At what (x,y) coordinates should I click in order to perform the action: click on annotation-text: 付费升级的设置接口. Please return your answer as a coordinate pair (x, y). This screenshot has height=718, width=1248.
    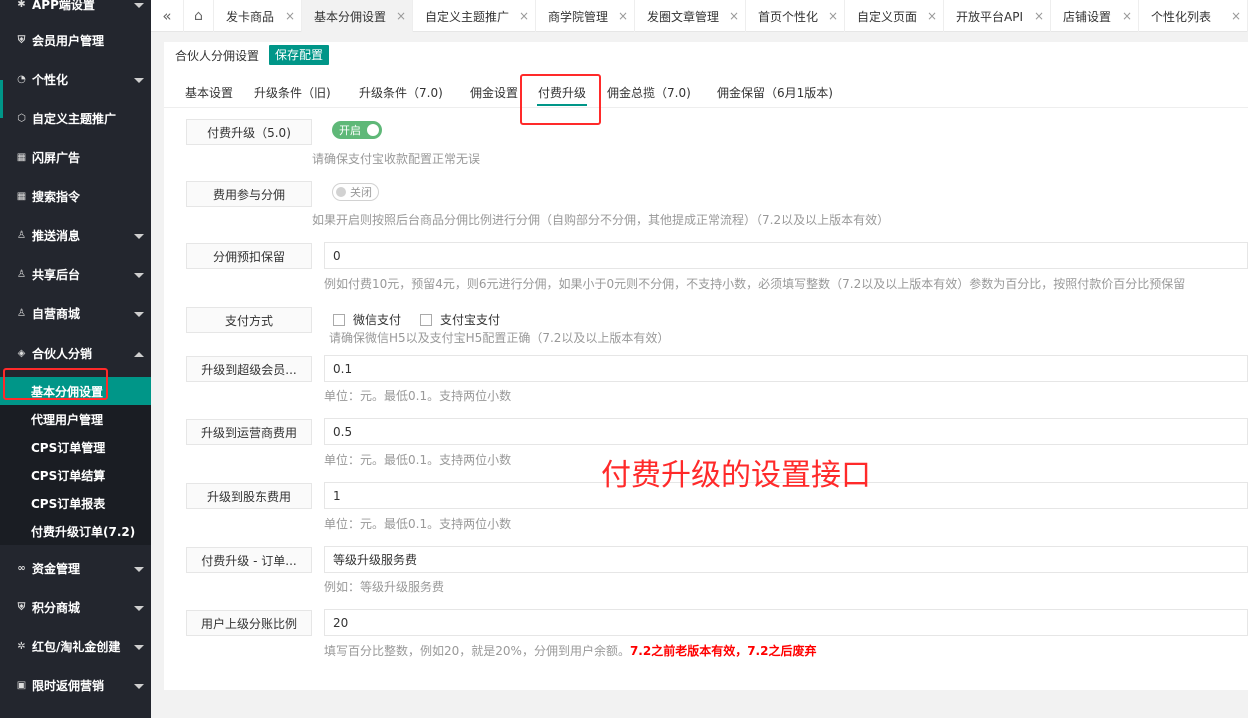
    Looking at the image, I should click on (736, 475).